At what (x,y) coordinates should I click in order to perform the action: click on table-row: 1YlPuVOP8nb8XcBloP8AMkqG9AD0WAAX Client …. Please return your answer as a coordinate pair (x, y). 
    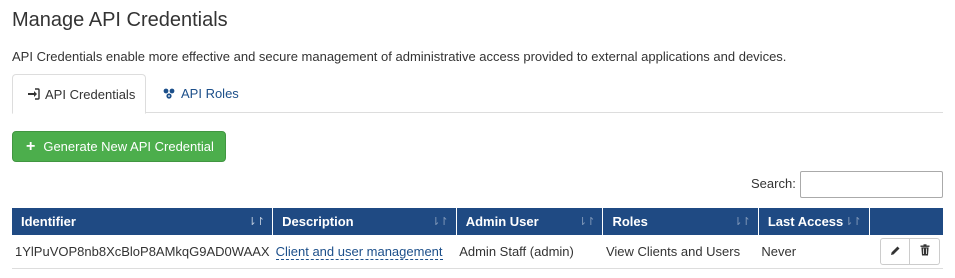
    Looking at the image, I should click on (477, 252).